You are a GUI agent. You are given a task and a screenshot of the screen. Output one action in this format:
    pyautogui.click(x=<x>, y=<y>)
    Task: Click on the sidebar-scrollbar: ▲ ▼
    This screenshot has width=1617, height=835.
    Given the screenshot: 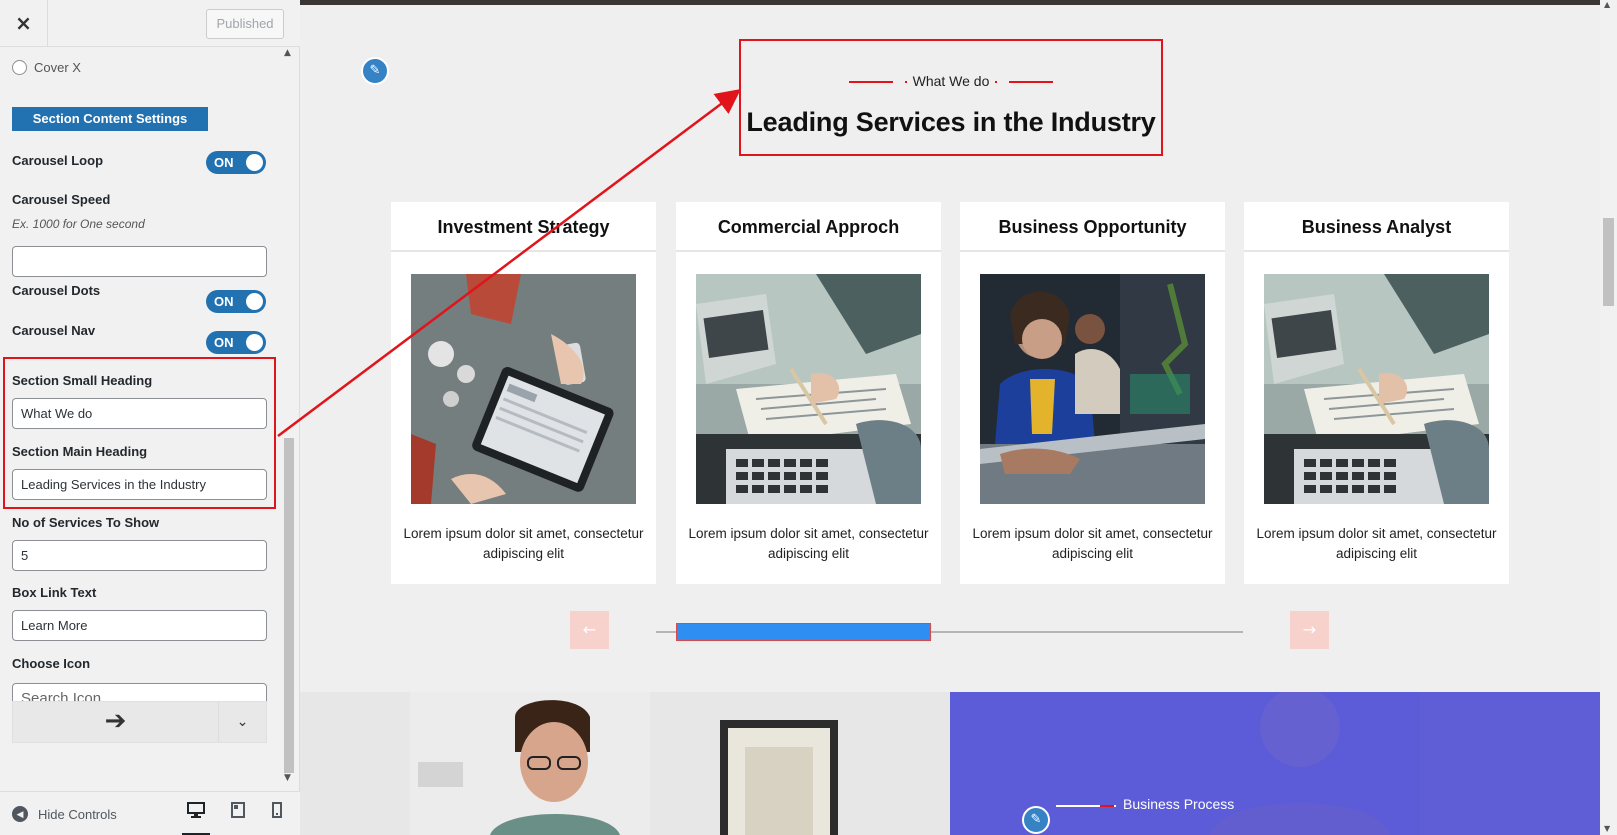 What is the action you would take?
    pyautogui.click(x=289, y=415)
    